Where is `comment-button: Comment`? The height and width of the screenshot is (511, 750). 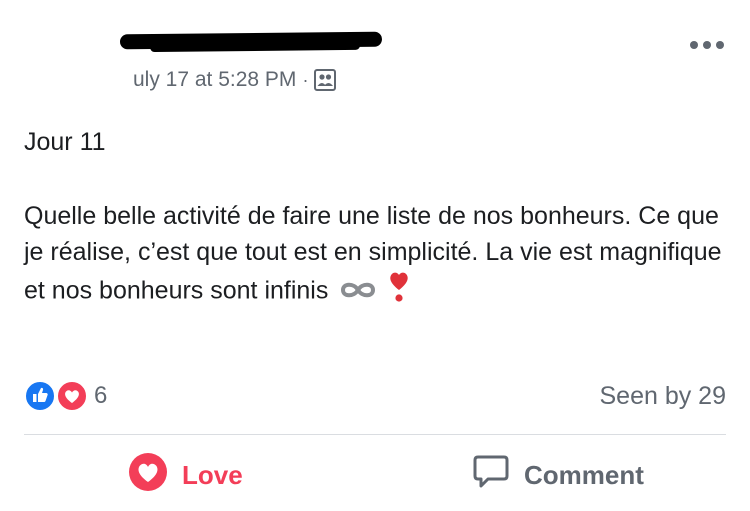 comment-button: Comment is located at coordinates (558, 475).